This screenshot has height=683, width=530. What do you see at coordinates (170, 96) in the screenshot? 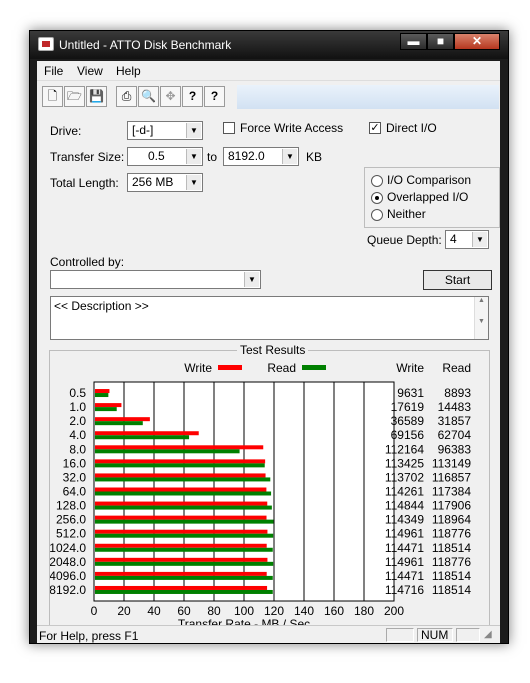
I see `move-icon: ✥` at bounding box center [170, 96].